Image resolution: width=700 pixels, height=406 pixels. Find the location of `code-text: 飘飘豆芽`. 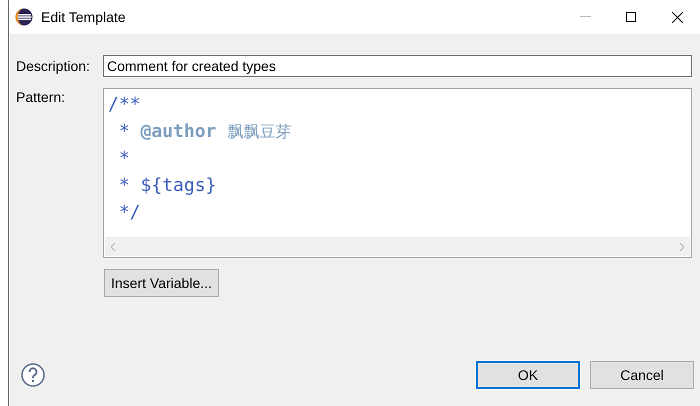

code-text: 飘飘豆芽 is located at coordinates (259, 131).